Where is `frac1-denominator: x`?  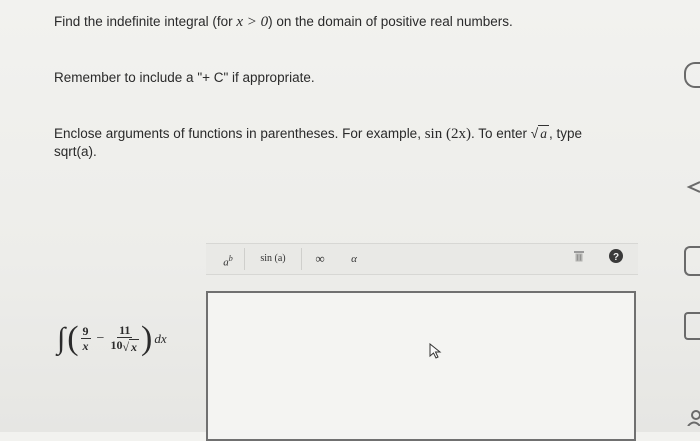
frac1-denominator: x is located at coordinates (85, 346).